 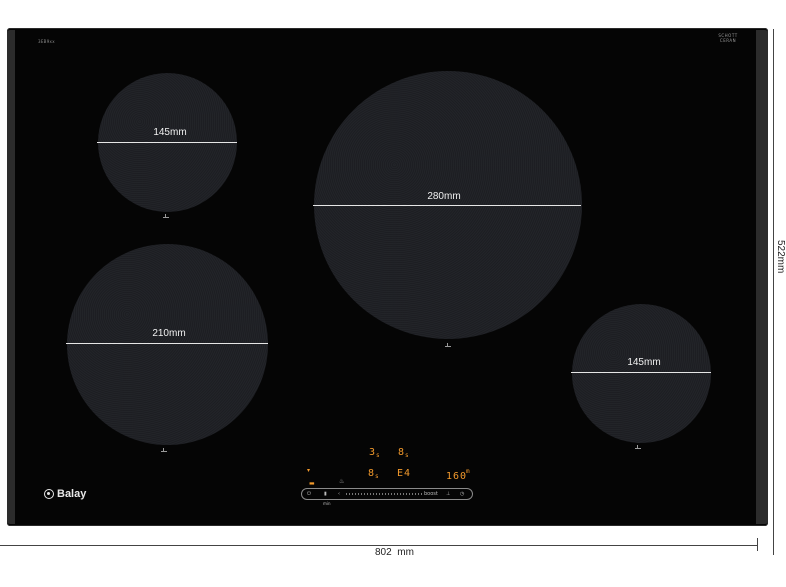 What do you see at coordinates (384, 494) in the screenshot?
I see `power-slider` at bounding box center [384, 494].